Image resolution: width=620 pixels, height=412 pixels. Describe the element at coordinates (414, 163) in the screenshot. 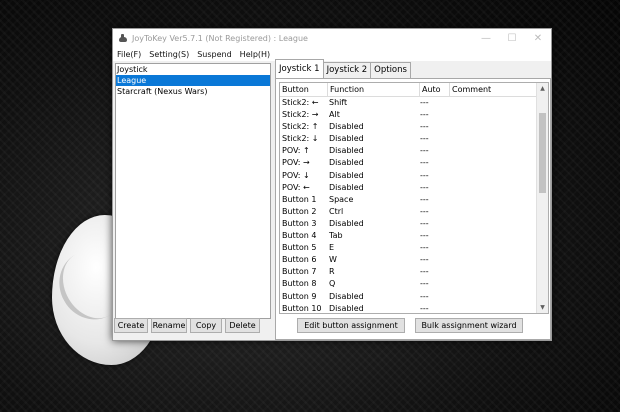

I see `table-row: POV: → Disabled ---` at that location.